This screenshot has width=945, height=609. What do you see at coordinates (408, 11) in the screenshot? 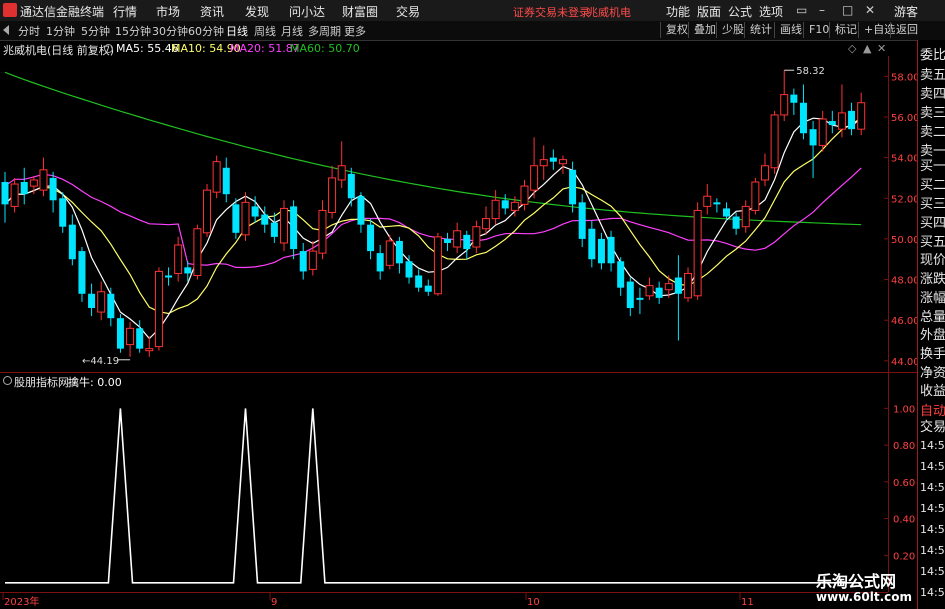
I see `menu-item-trade: 交易` at bounding box center [408, 11].